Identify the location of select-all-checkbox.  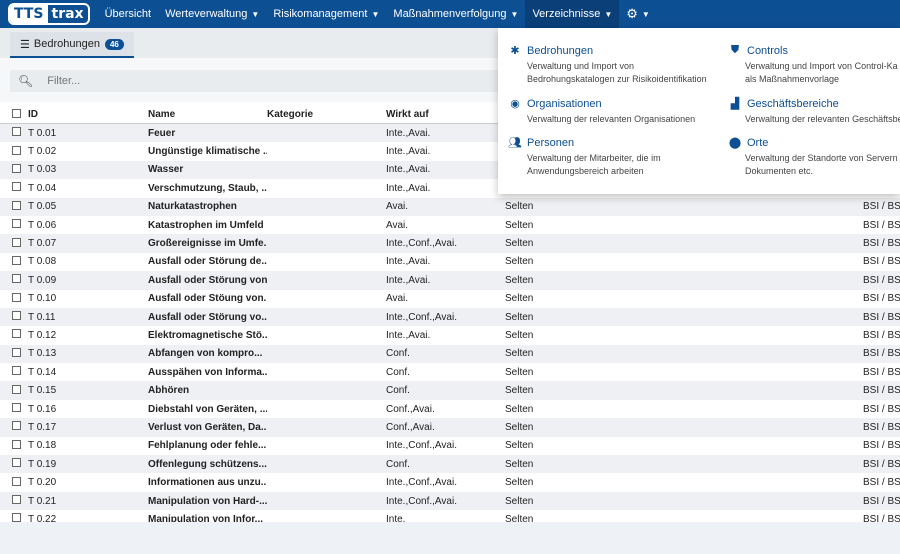
(16, 113).